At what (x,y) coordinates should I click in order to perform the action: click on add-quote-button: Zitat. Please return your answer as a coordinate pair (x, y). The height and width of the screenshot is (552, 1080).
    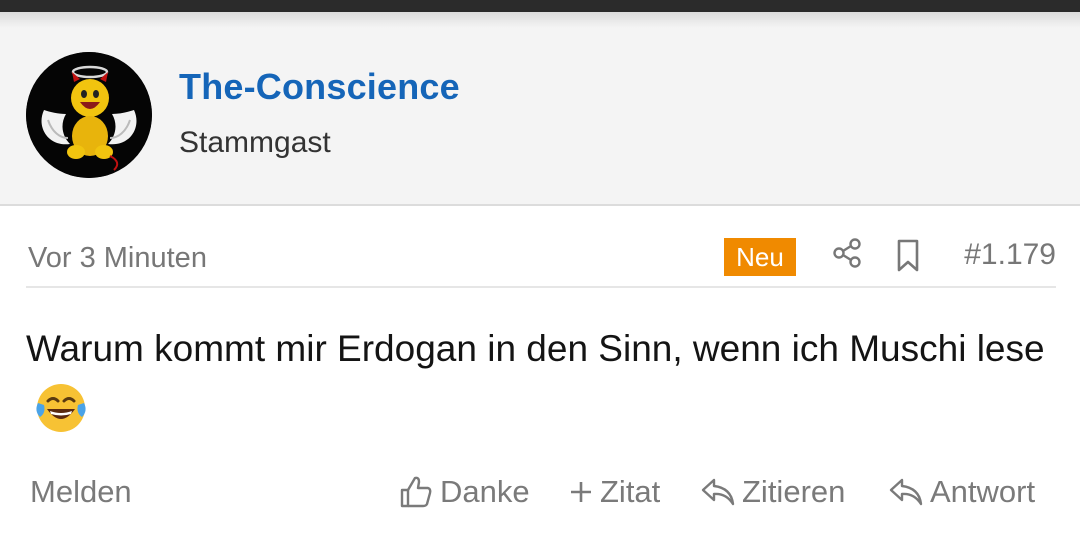
    Looking at the image, I should click on (614, 492).